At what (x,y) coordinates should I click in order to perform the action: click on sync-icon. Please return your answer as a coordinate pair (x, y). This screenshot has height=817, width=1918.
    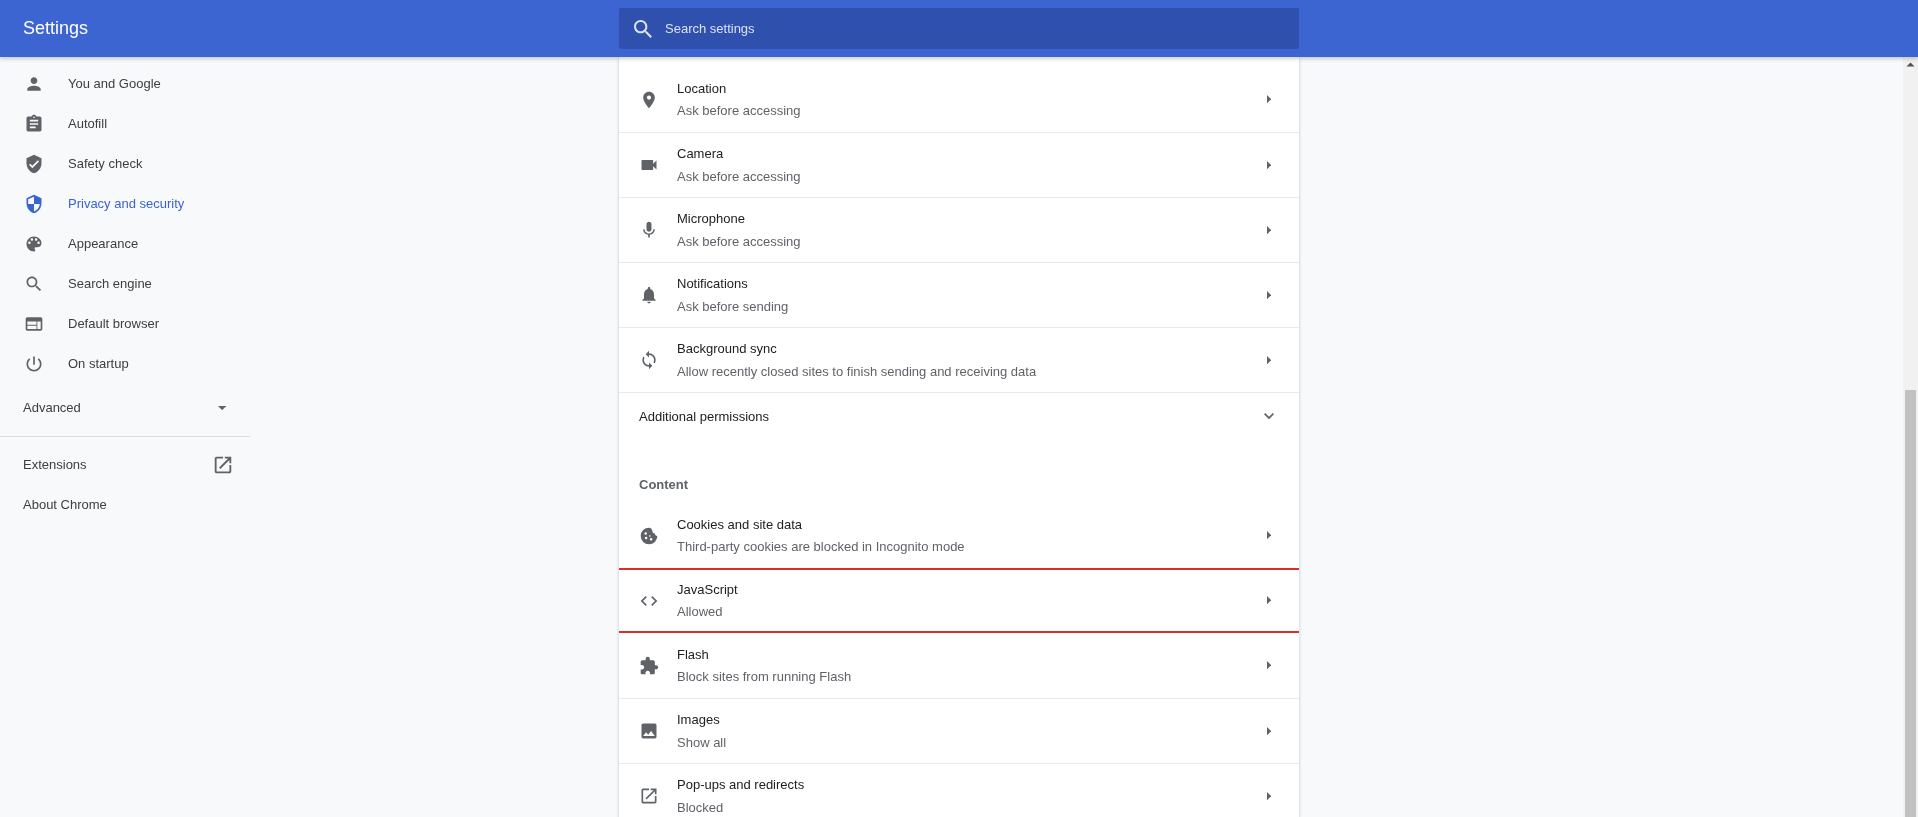
    Looking at the image, I should click on (649, 360).